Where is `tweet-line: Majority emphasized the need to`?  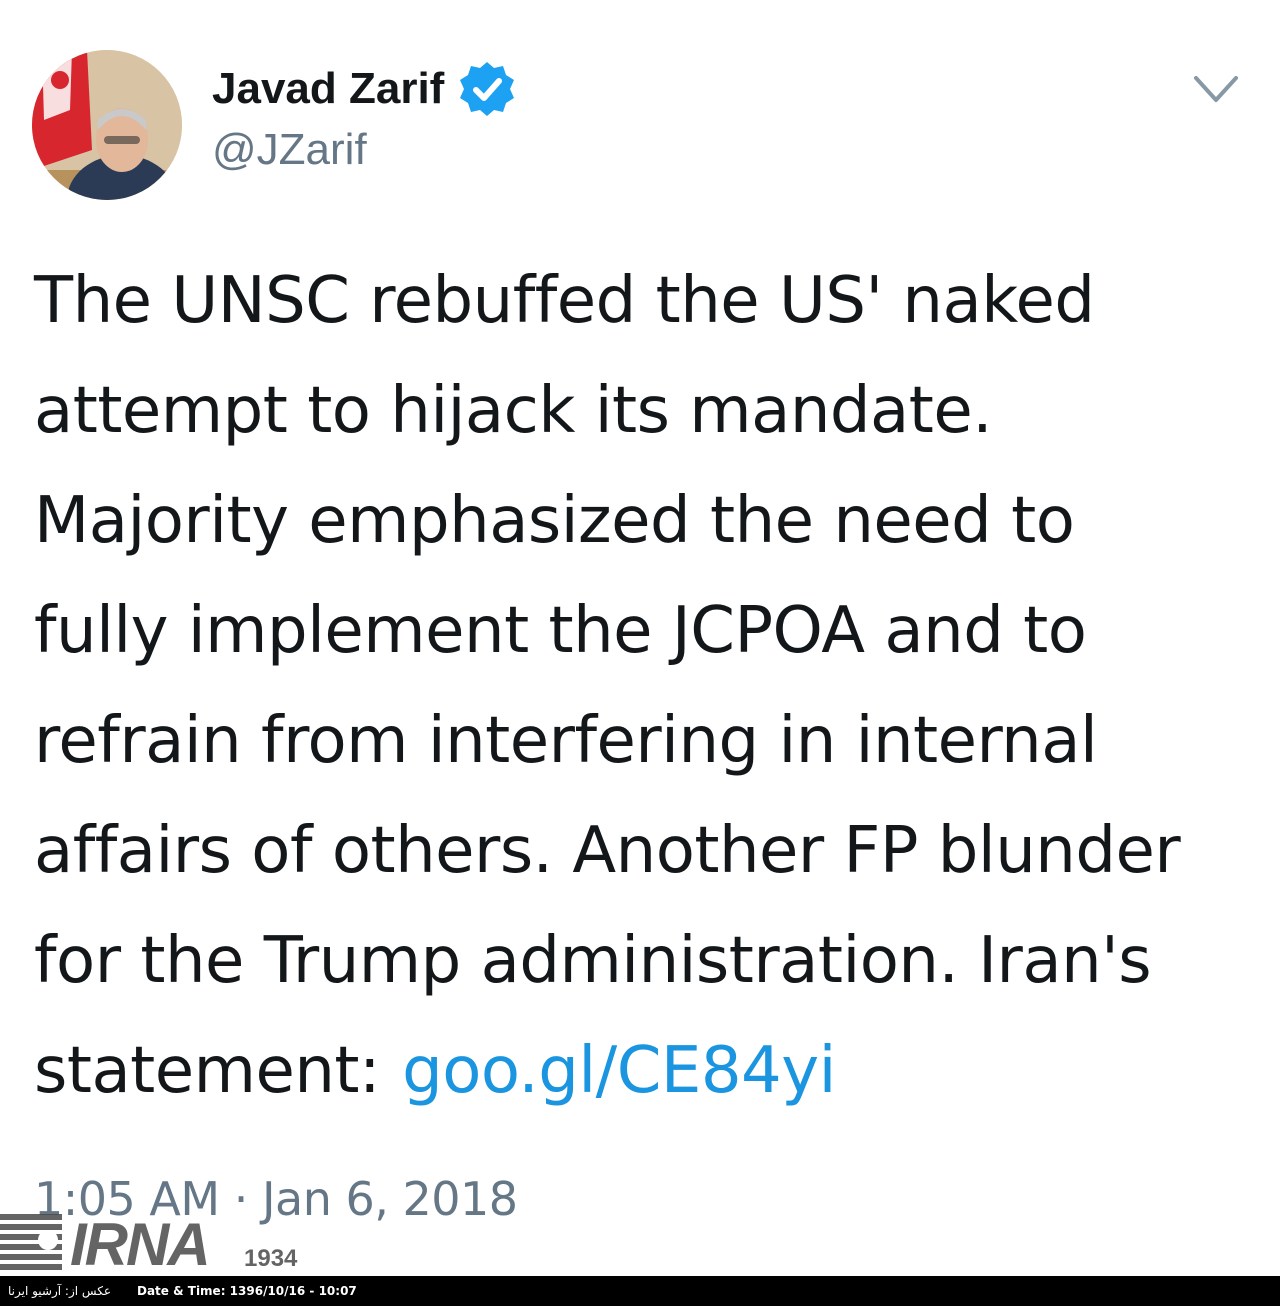 tweet-line: Majority emphasized the need to is located at coordinates (554, 521).